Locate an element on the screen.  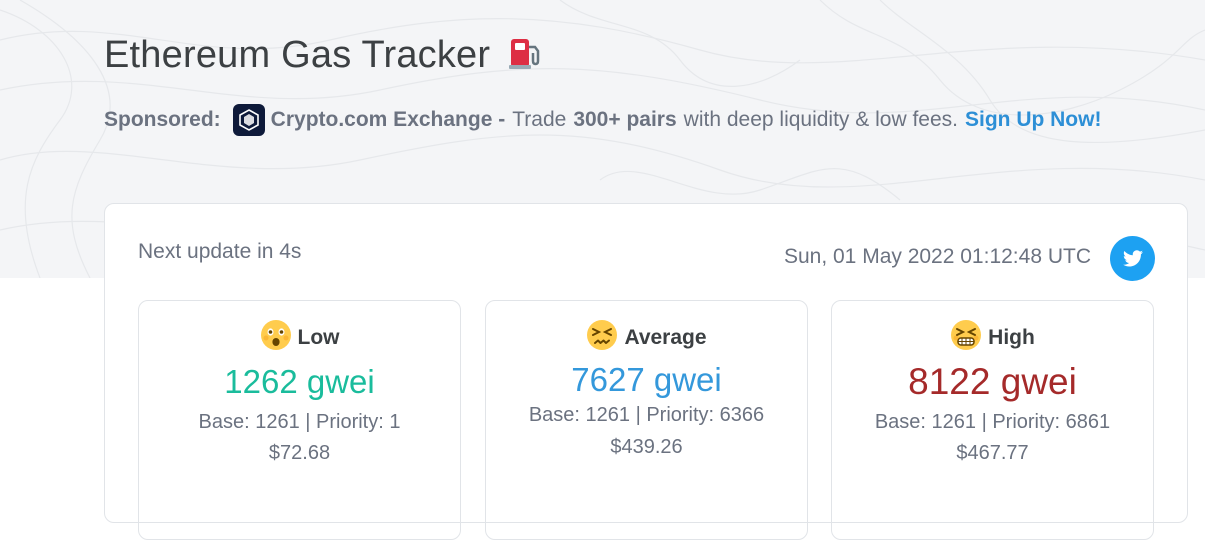
tier-gas-price: 1262 gwei is located at coordinates (299, 381).